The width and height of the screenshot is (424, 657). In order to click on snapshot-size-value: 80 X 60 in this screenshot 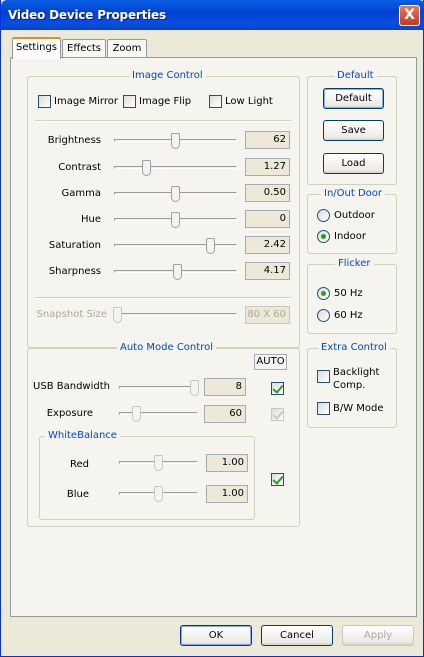, I will do `click(267, 315)`.